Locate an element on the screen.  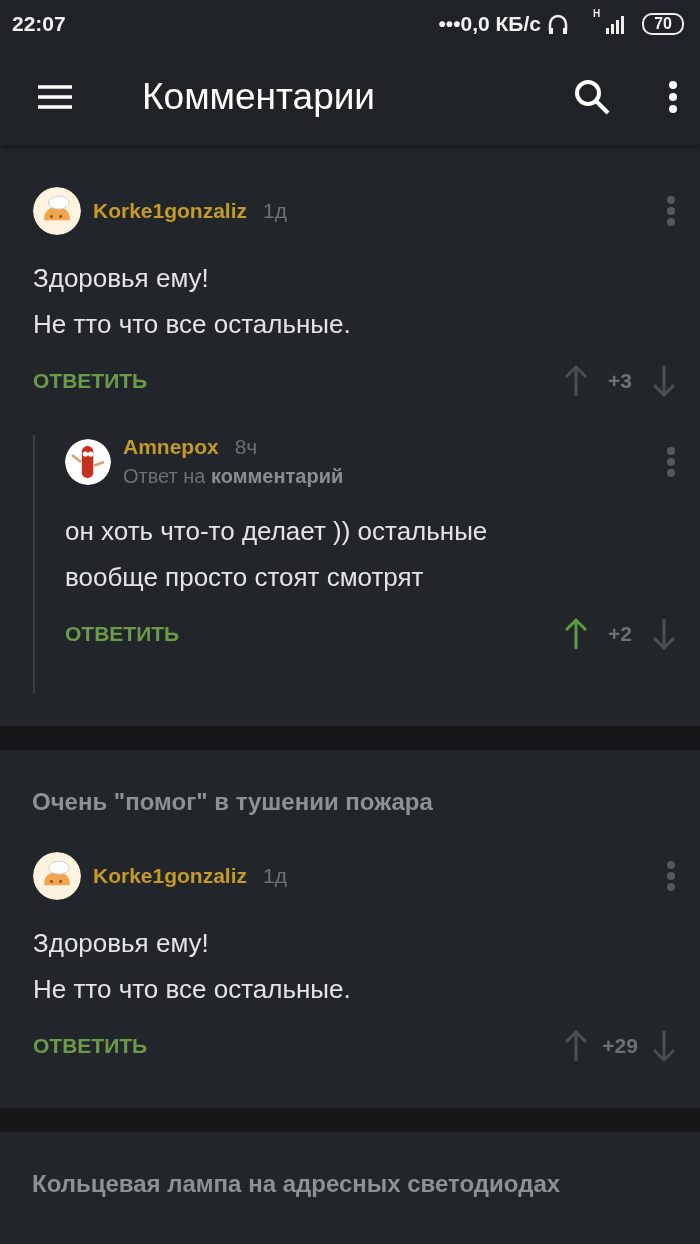
screen-title: Комментарии is located at coordinates (259, 96).